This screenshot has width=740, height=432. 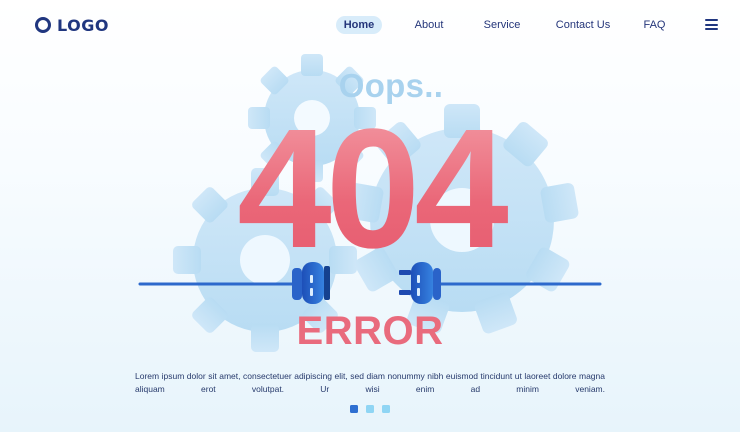 I want to click on pagination, so click(x=370, y=409).